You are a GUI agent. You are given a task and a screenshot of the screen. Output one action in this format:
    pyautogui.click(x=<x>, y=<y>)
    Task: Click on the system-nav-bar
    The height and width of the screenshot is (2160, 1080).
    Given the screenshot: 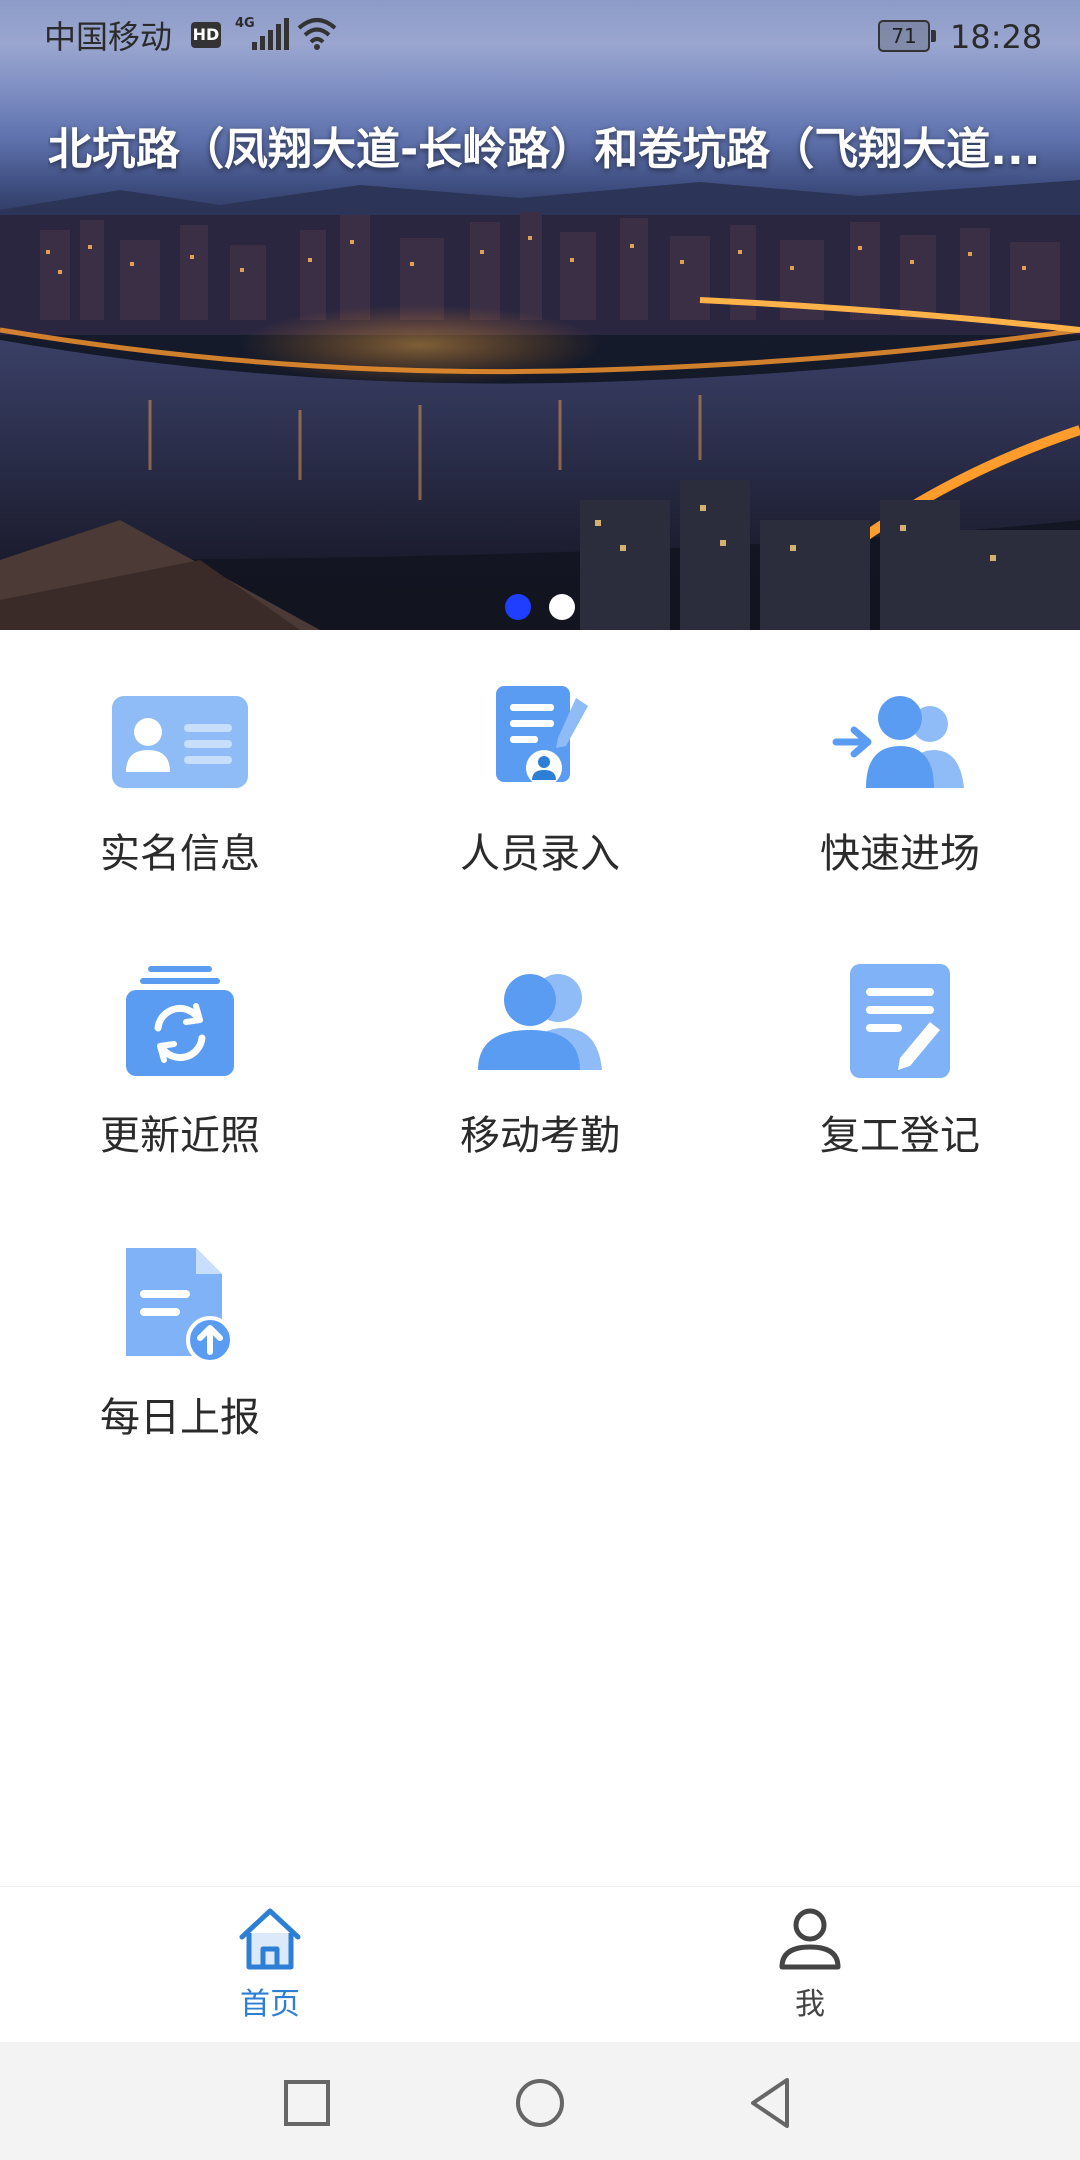 What is the action you would take?
    pyautogui.click(x=540, y=2101)
    